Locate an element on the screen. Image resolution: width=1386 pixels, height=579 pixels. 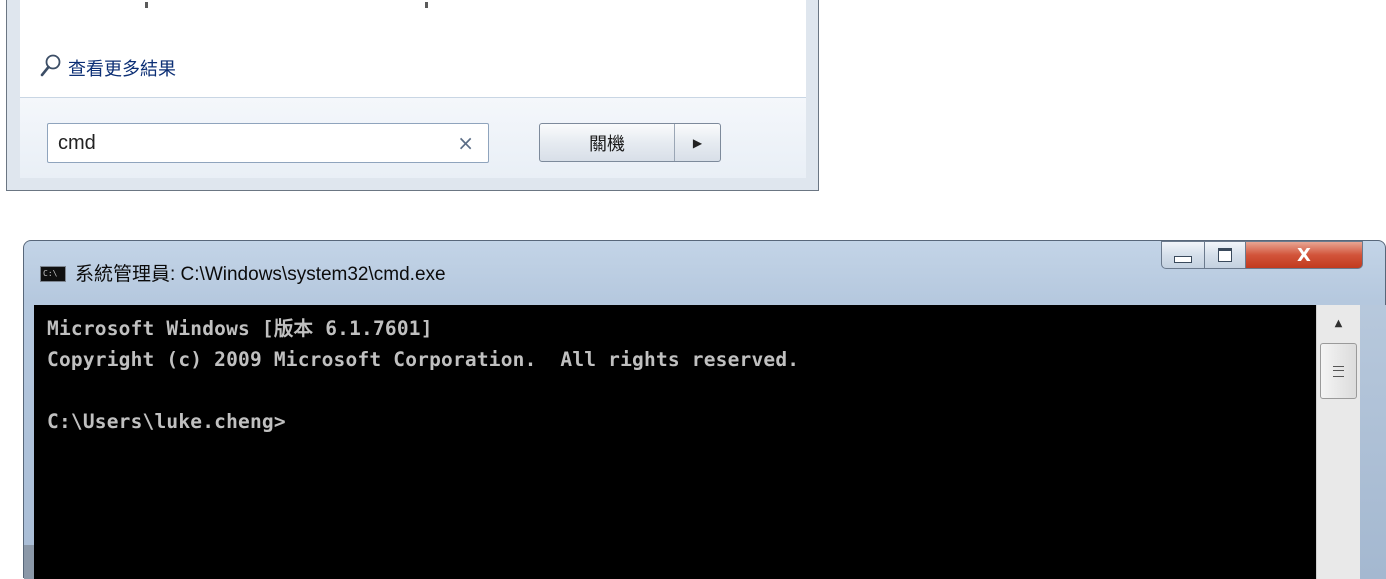
scroll-thumb is located at coordinates (1338, 371).